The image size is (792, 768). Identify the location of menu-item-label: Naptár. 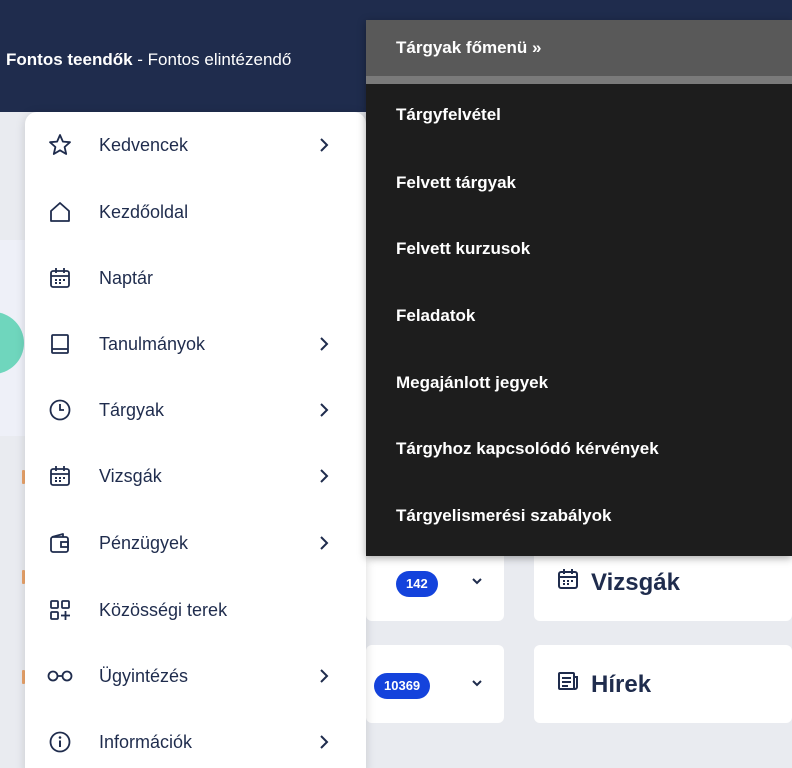
(126, 277).